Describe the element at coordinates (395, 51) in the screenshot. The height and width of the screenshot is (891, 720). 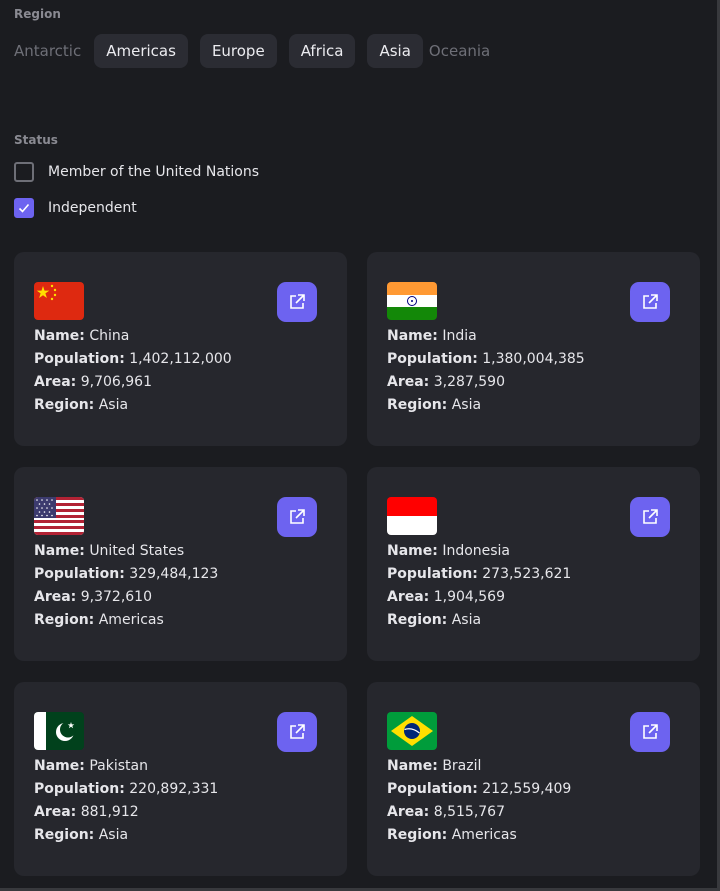
I see `region-chip-asia: Asia` at that location.